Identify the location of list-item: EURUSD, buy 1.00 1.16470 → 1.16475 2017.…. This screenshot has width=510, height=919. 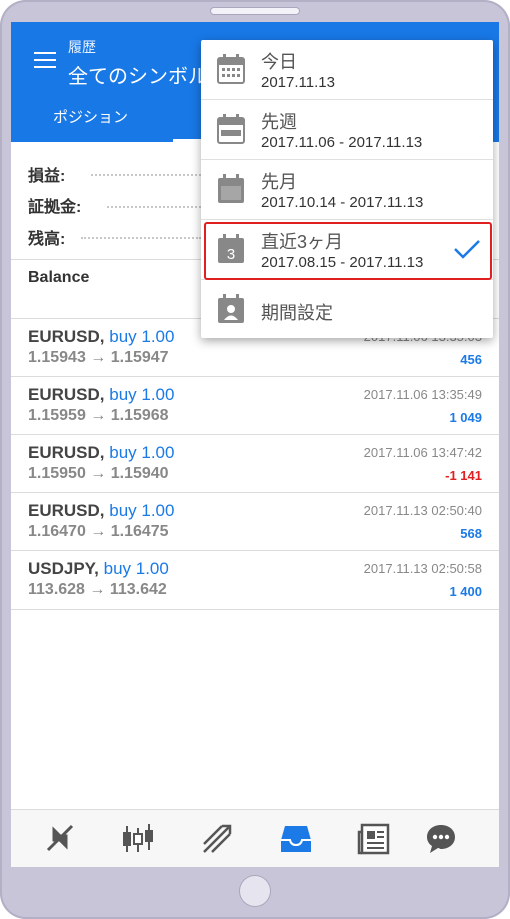
(255, 521).